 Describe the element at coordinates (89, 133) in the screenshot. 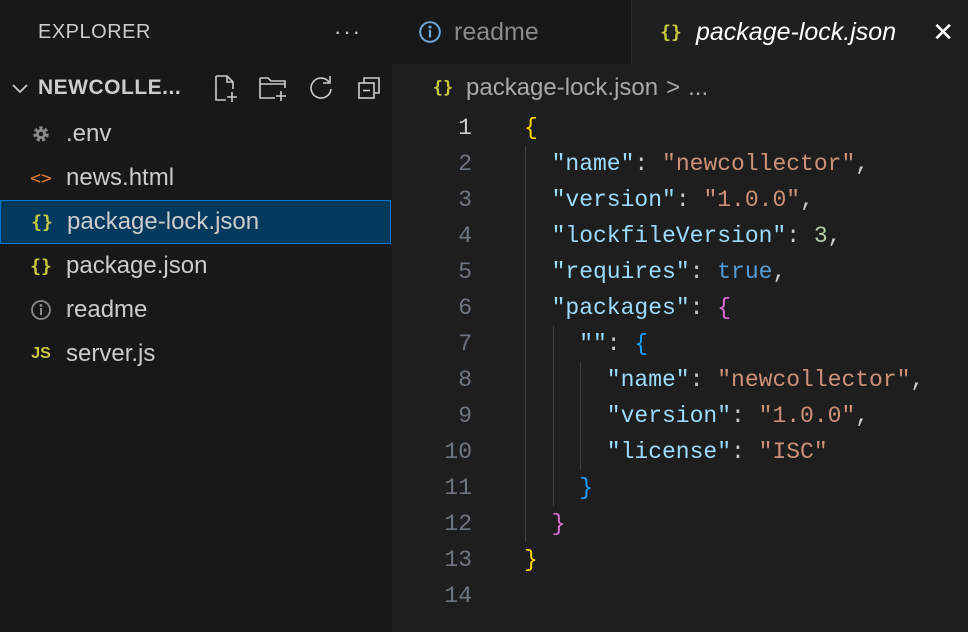

I see `file-name: .env` at that location.